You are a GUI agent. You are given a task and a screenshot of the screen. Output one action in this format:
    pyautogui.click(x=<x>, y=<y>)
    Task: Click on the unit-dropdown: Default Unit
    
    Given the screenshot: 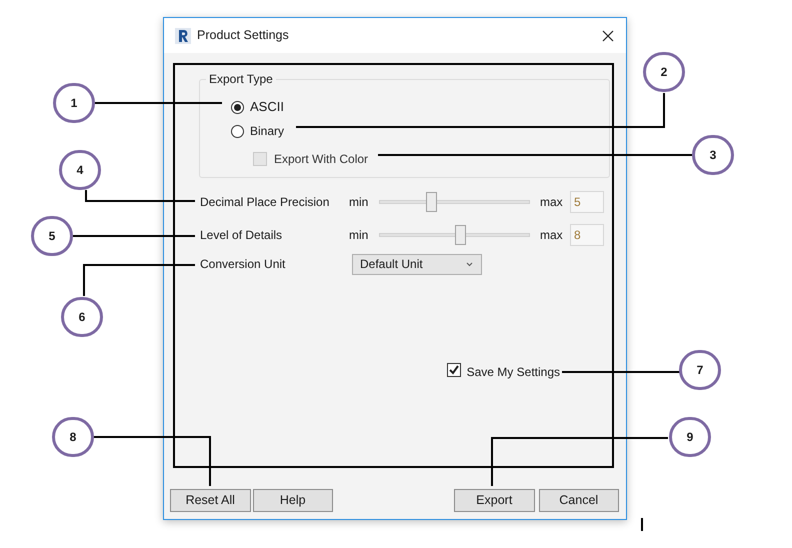 What is the action you would take?
    pyautogui.click(x=417, y=264)
    